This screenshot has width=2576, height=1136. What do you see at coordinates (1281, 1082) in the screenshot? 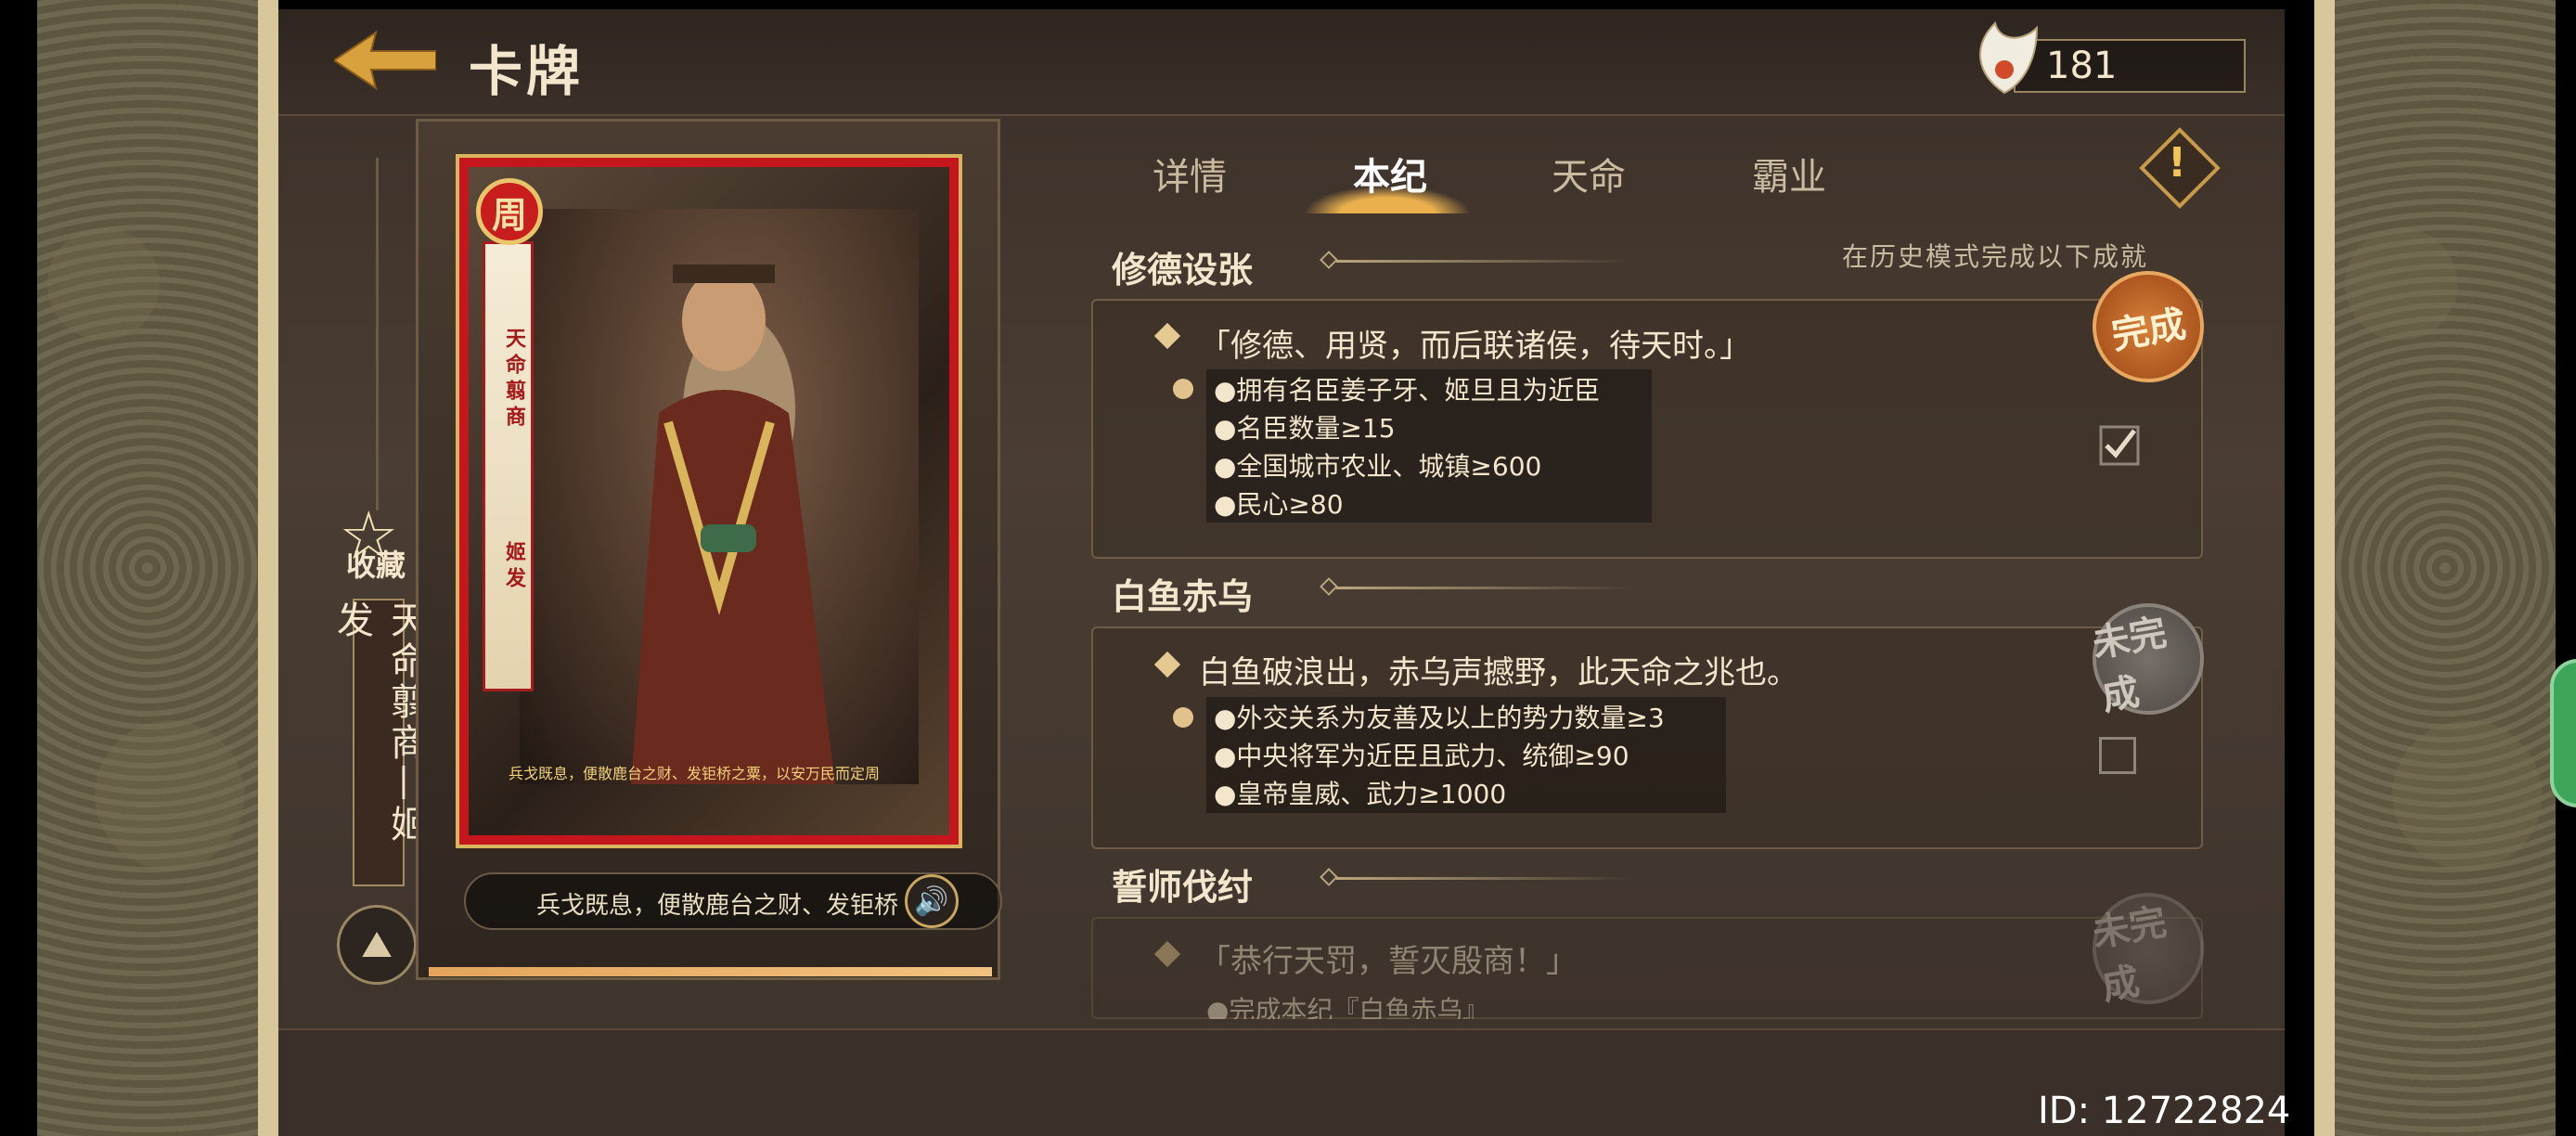
I see `bottom-bar` at bounding box center [1281, 1082].